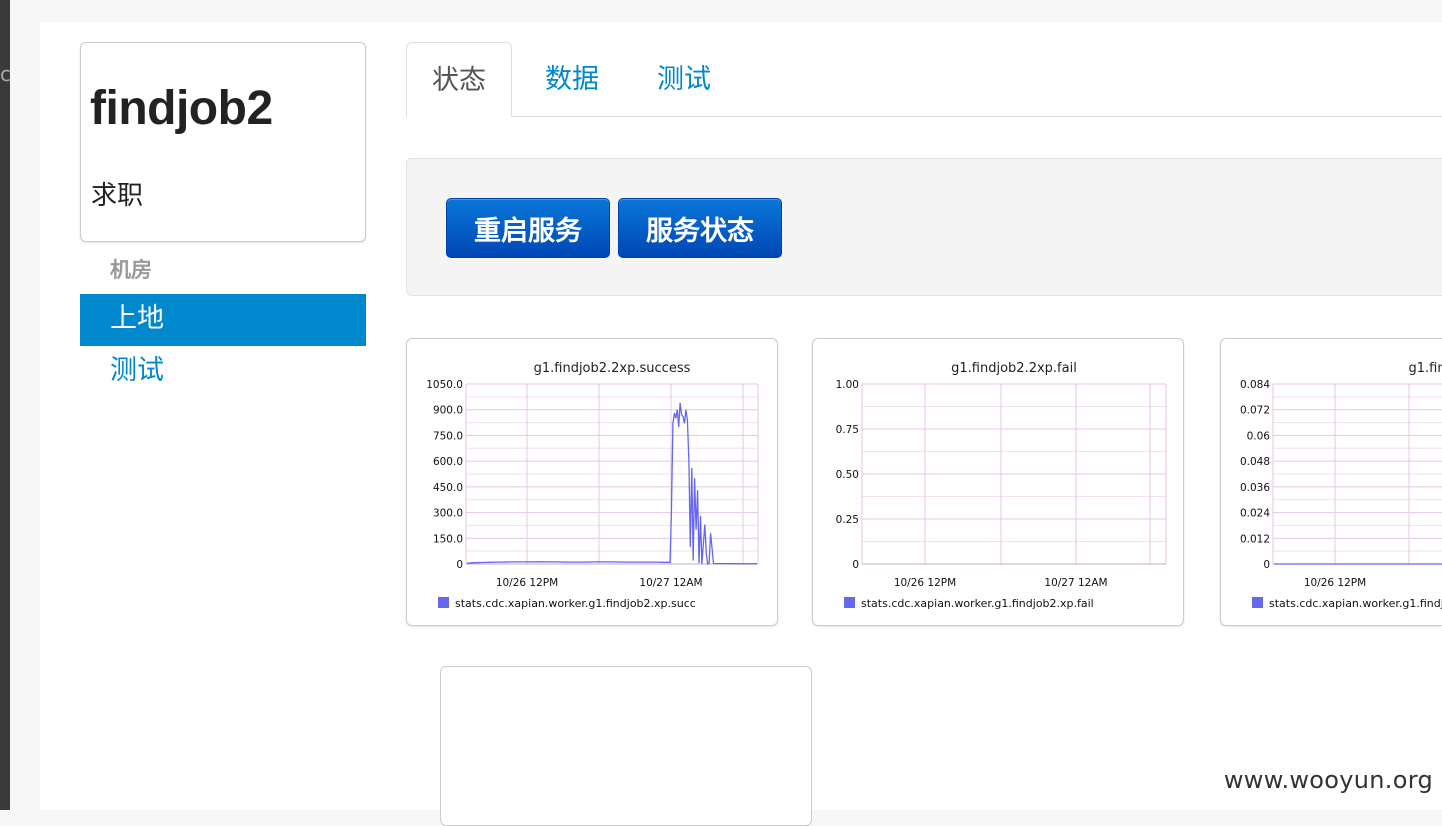  Describe the element at coordinates (444, 385) in the screenshot. I see `y-tick-label: 1050.0` at that location.